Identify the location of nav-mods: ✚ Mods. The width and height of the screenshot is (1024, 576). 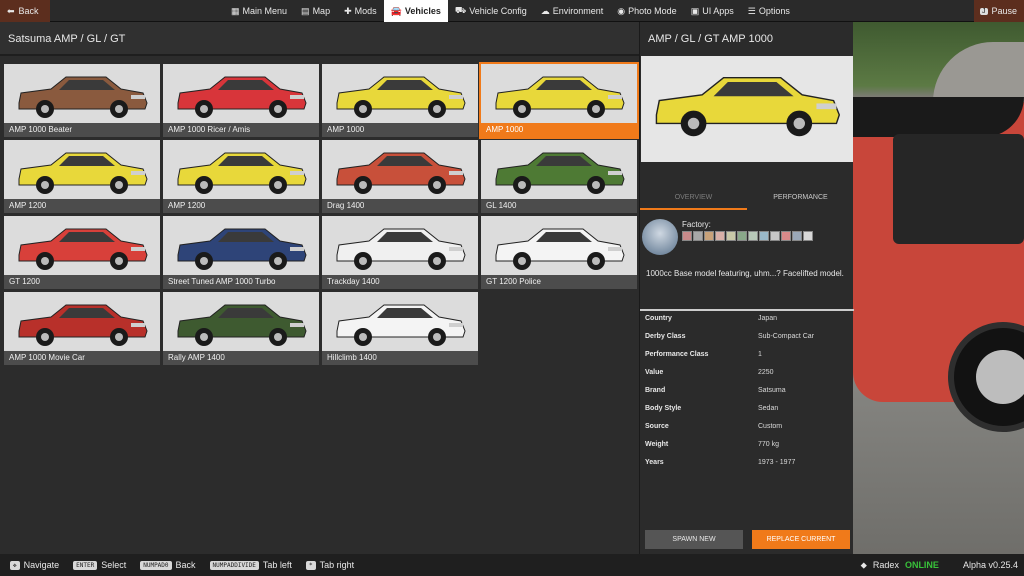
(360, 11).